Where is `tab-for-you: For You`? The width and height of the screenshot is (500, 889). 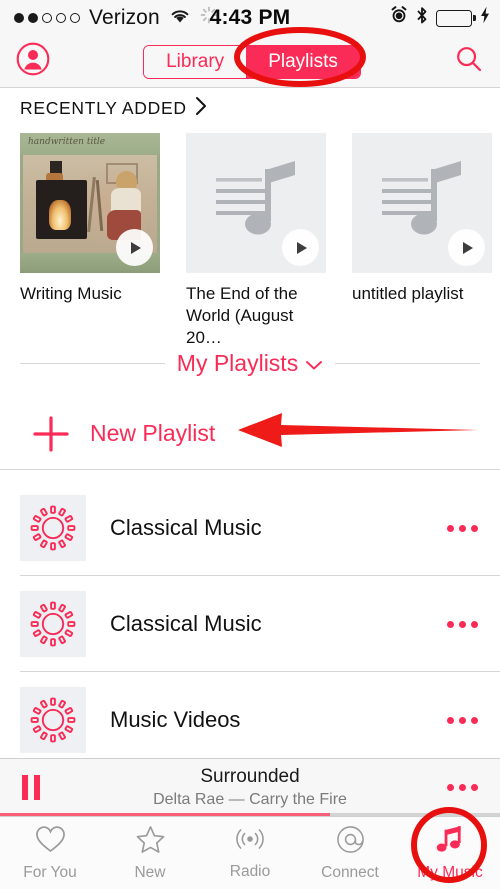 tab-for-you: For You is located at coordinates (50, 853).